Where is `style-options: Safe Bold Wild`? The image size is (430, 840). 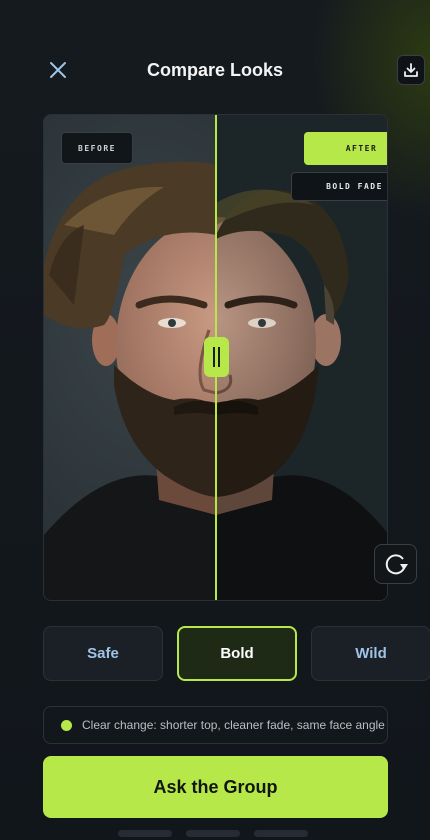 style-options: Safe Bold Wild is located at coordinates (215, 653).